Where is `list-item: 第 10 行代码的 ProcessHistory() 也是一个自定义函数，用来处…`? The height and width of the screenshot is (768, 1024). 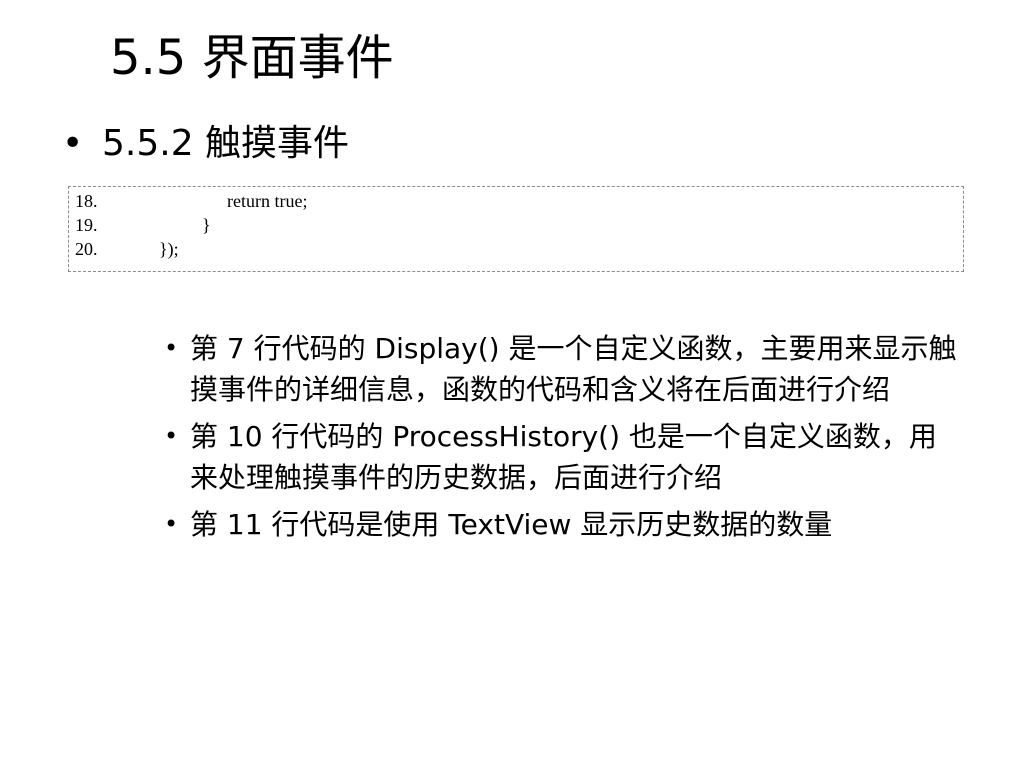 list-item: 第 10 行代码的 ProcessHistory() 也是一个自定义函数，用来处… is located at coordinates (564, 457).